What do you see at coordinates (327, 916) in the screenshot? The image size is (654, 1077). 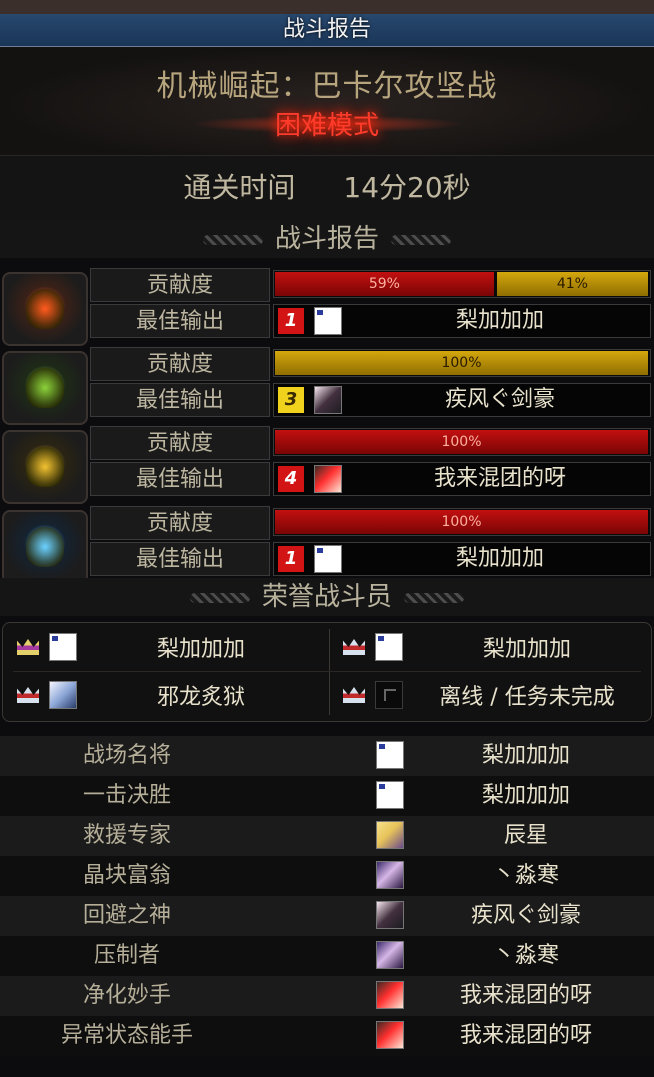 I see `award-row: 回避之神 疾风ぐ剑豪` at bounding box center [327, 916].